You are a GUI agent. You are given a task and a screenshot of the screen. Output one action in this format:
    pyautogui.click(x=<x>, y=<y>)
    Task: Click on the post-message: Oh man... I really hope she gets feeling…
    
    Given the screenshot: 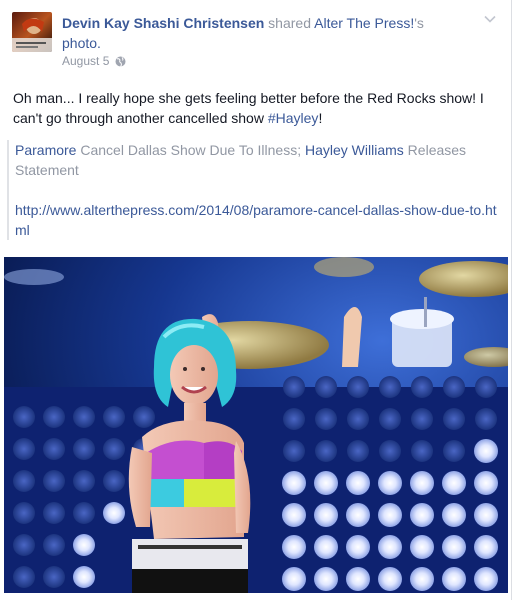 What is the action you would take?
    pyautogui.click(x=256, y=108)
    